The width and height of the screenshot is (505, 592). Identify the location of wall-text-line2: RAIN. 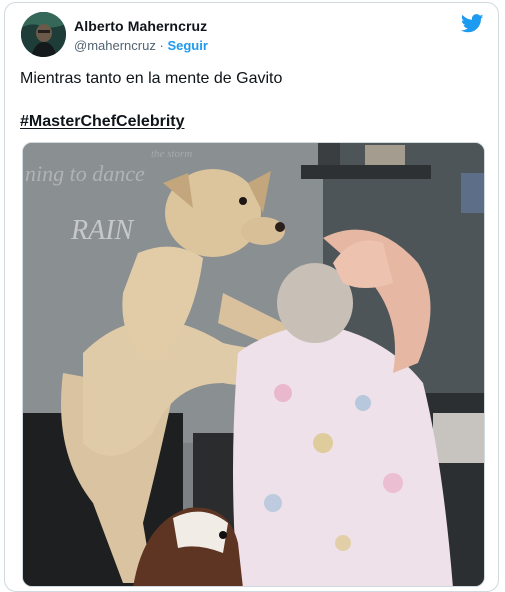
(102, 230).